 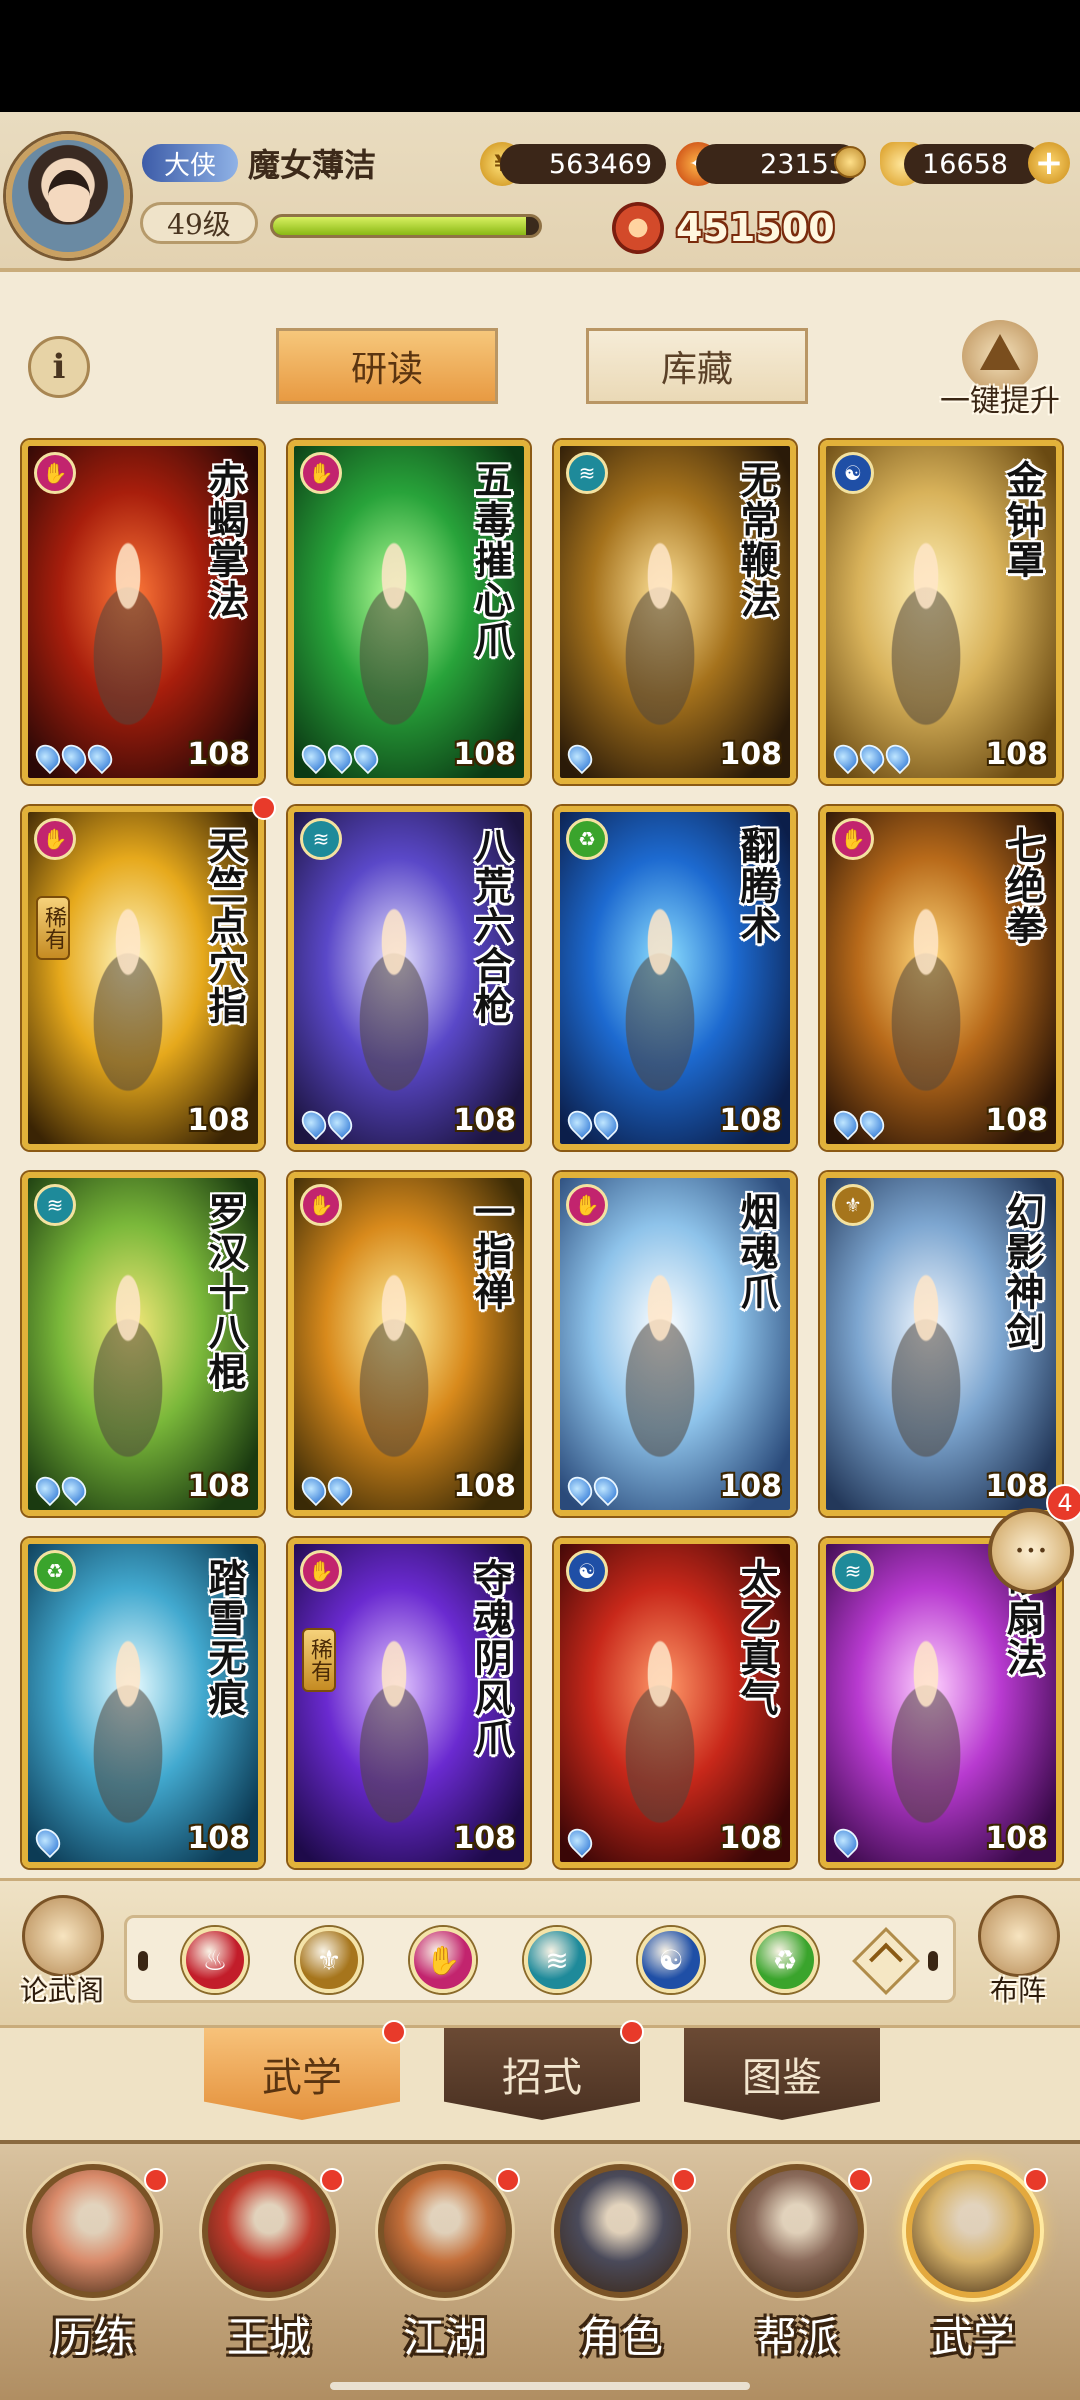 I want to click on tab-storage: 库藏, so click(x=697, y=366).